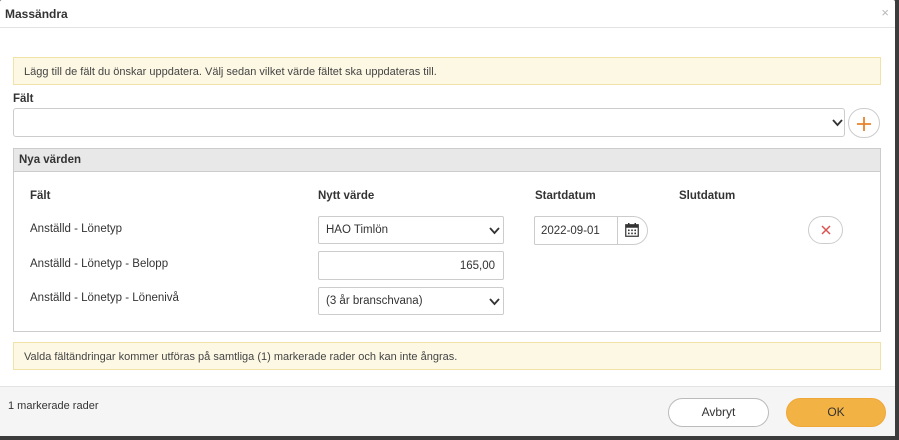 The height and width of the screenshot is (440, 899). I want to click on panel-header: Nya värden, so click(447, 160).